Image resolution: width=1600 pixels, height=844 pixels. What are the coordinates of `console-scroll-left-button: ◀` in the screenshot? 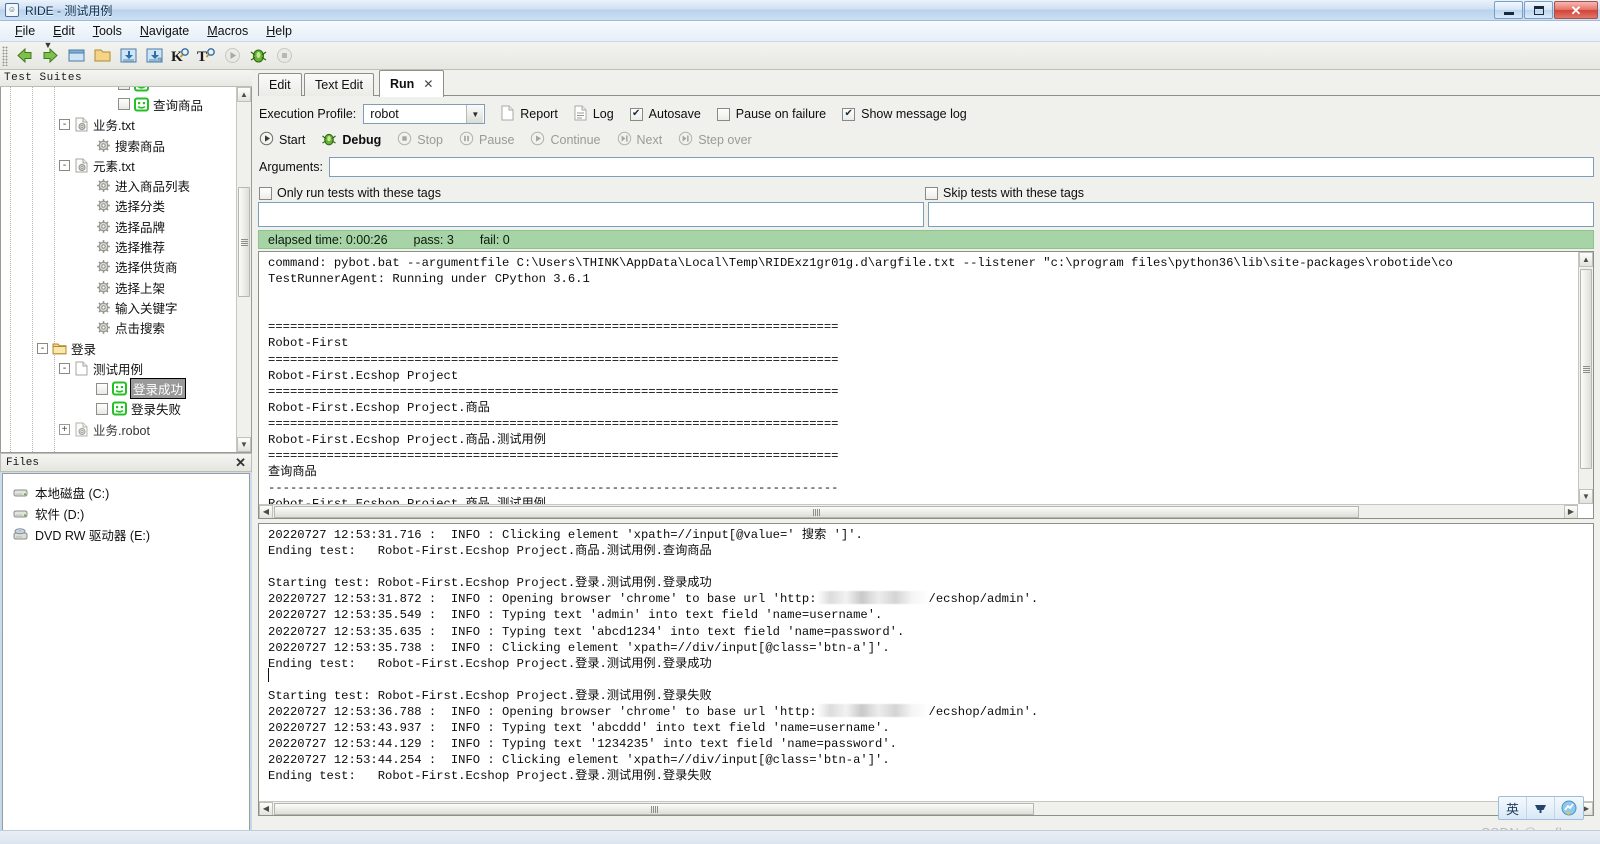 It's located at (266, 511).